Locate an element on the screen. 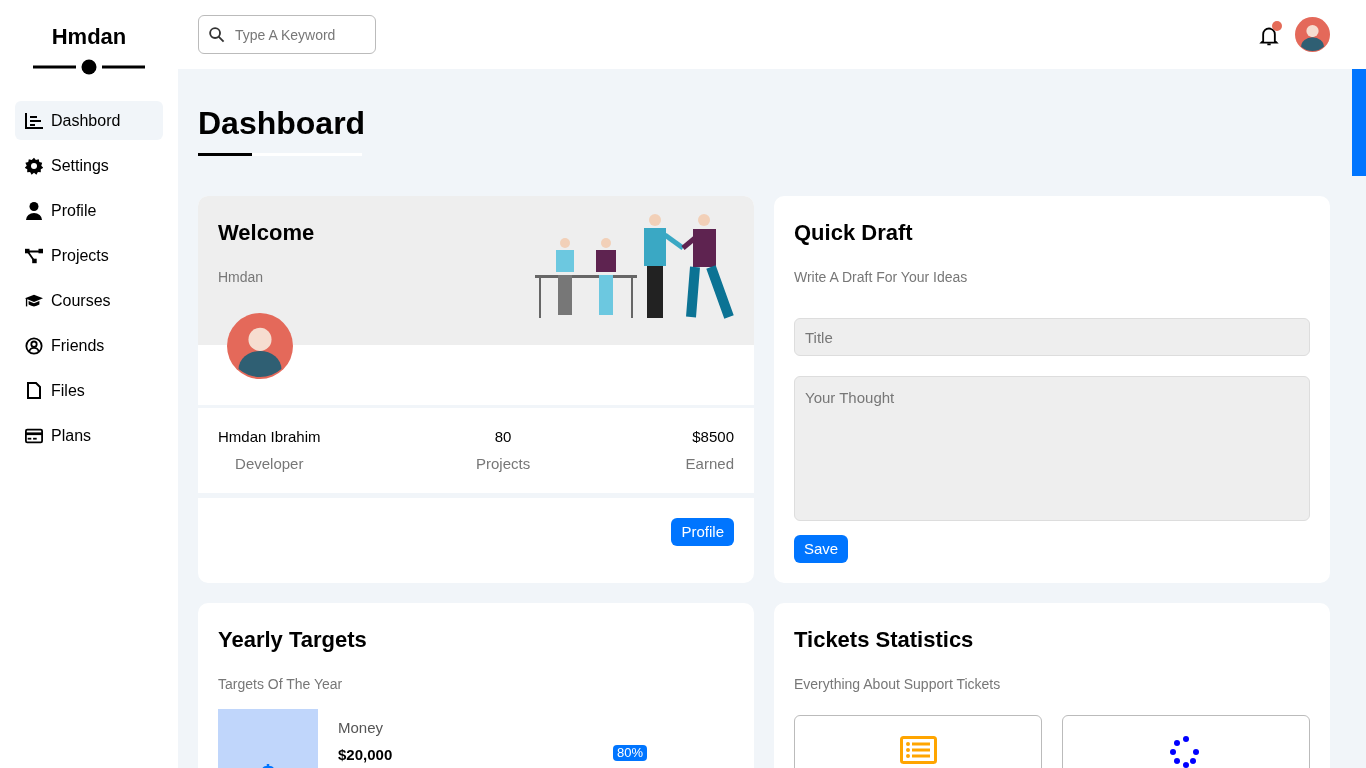 The width and height of the screenshot is (1366, 768). credit-card-icon is located at coordinates (34, 435).